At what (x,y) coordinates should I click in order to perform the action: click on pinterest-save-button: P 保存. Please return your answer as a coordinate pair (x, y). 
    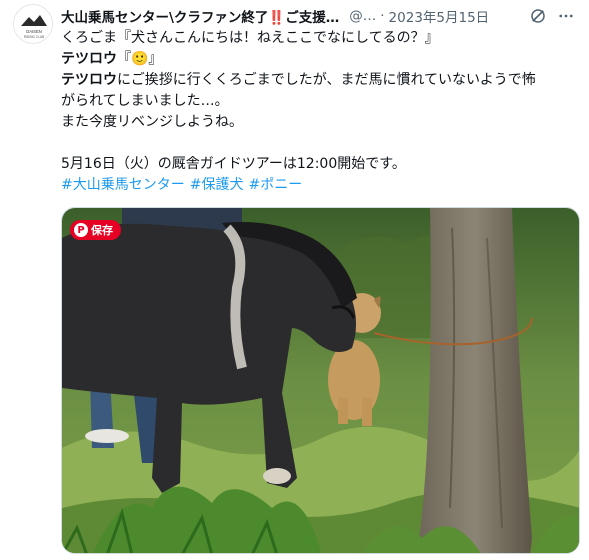
    Looking at the image, I should click on (95, 230).